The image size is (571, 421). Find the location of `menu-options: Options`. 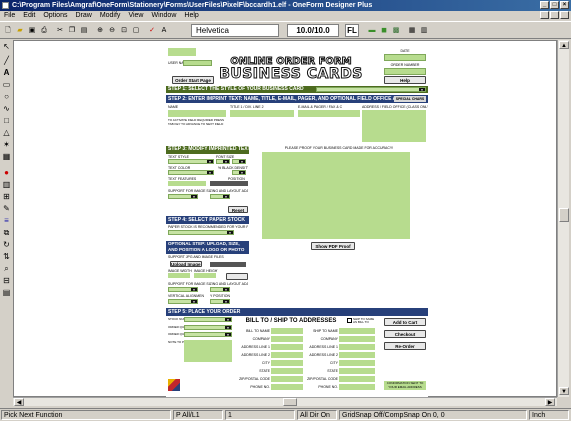

menu-options: Options is located at coordinates (55, 16).